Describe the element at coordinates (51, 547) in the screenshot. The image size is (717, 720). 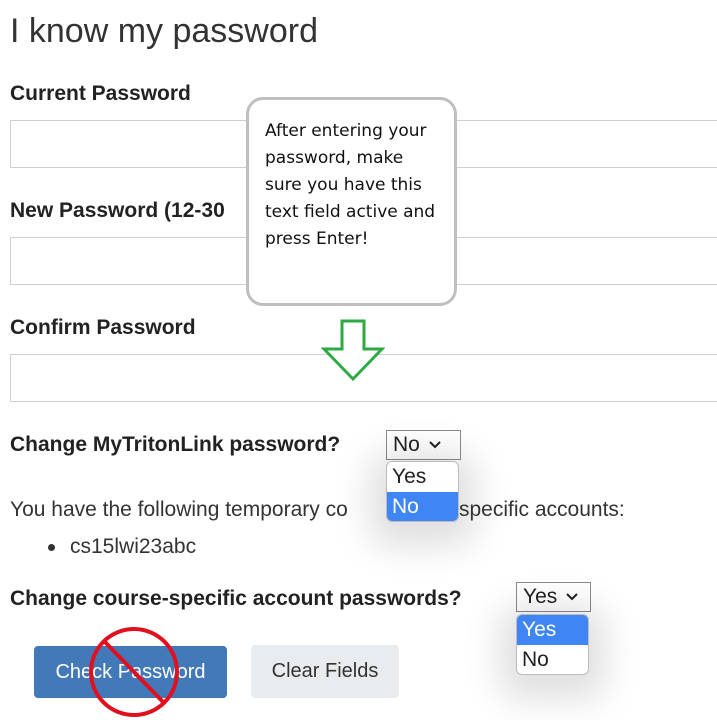
I see `bullet-icon` at that location.